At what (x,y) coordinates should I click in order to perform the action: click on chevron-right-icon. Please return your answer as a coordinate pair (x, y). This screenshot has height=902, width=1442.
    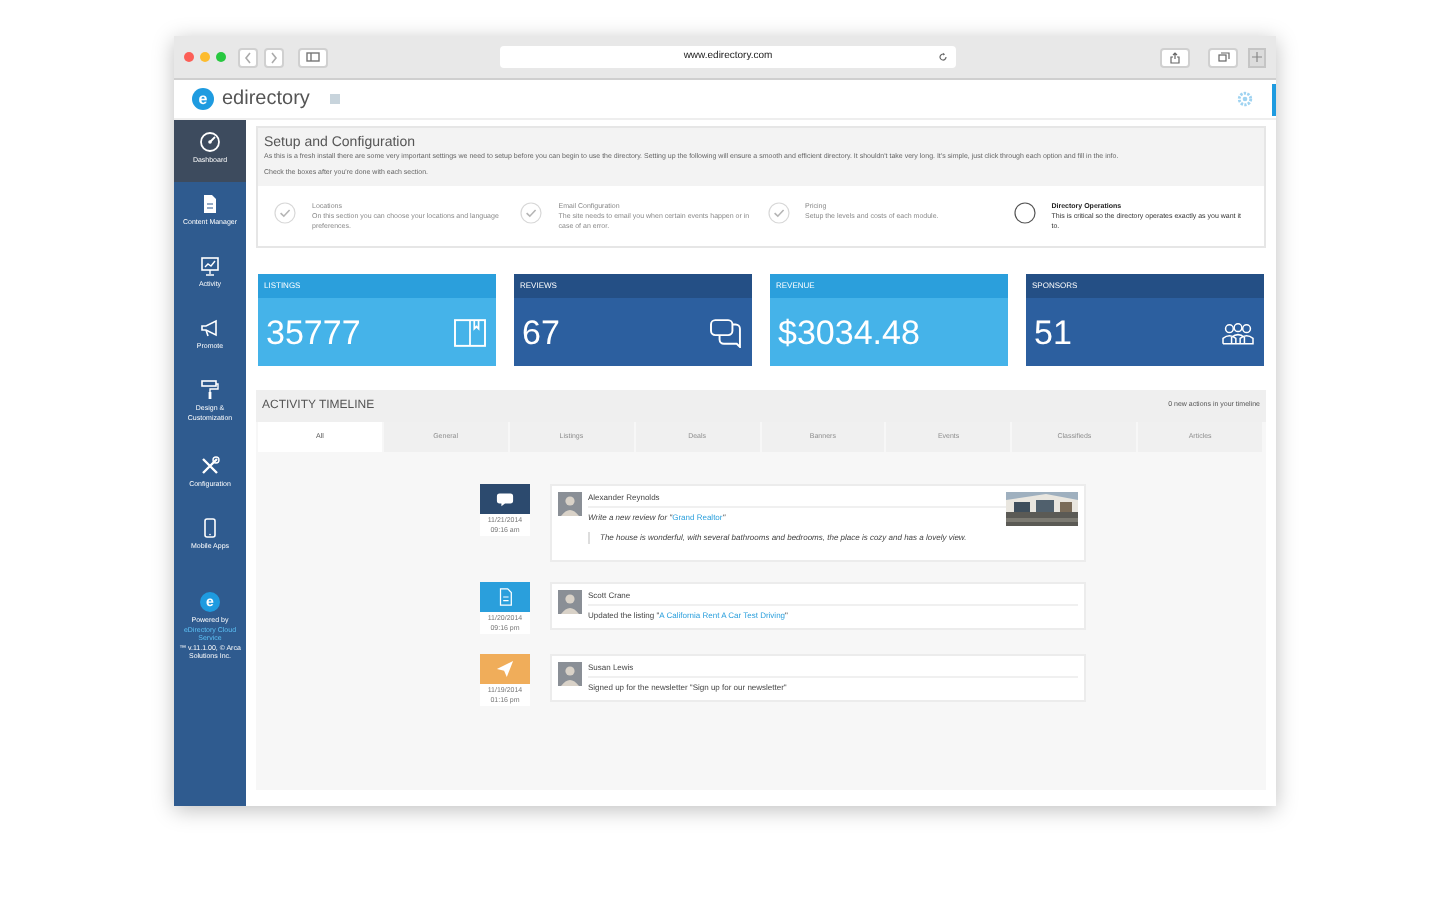
    Looking at the image, I should click on (274, 57).